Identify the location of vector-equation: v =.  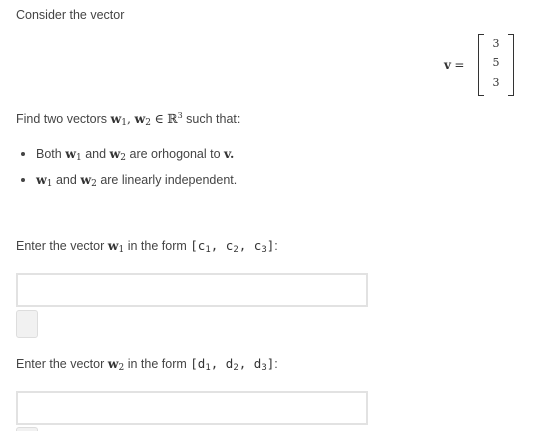
(454, 65).